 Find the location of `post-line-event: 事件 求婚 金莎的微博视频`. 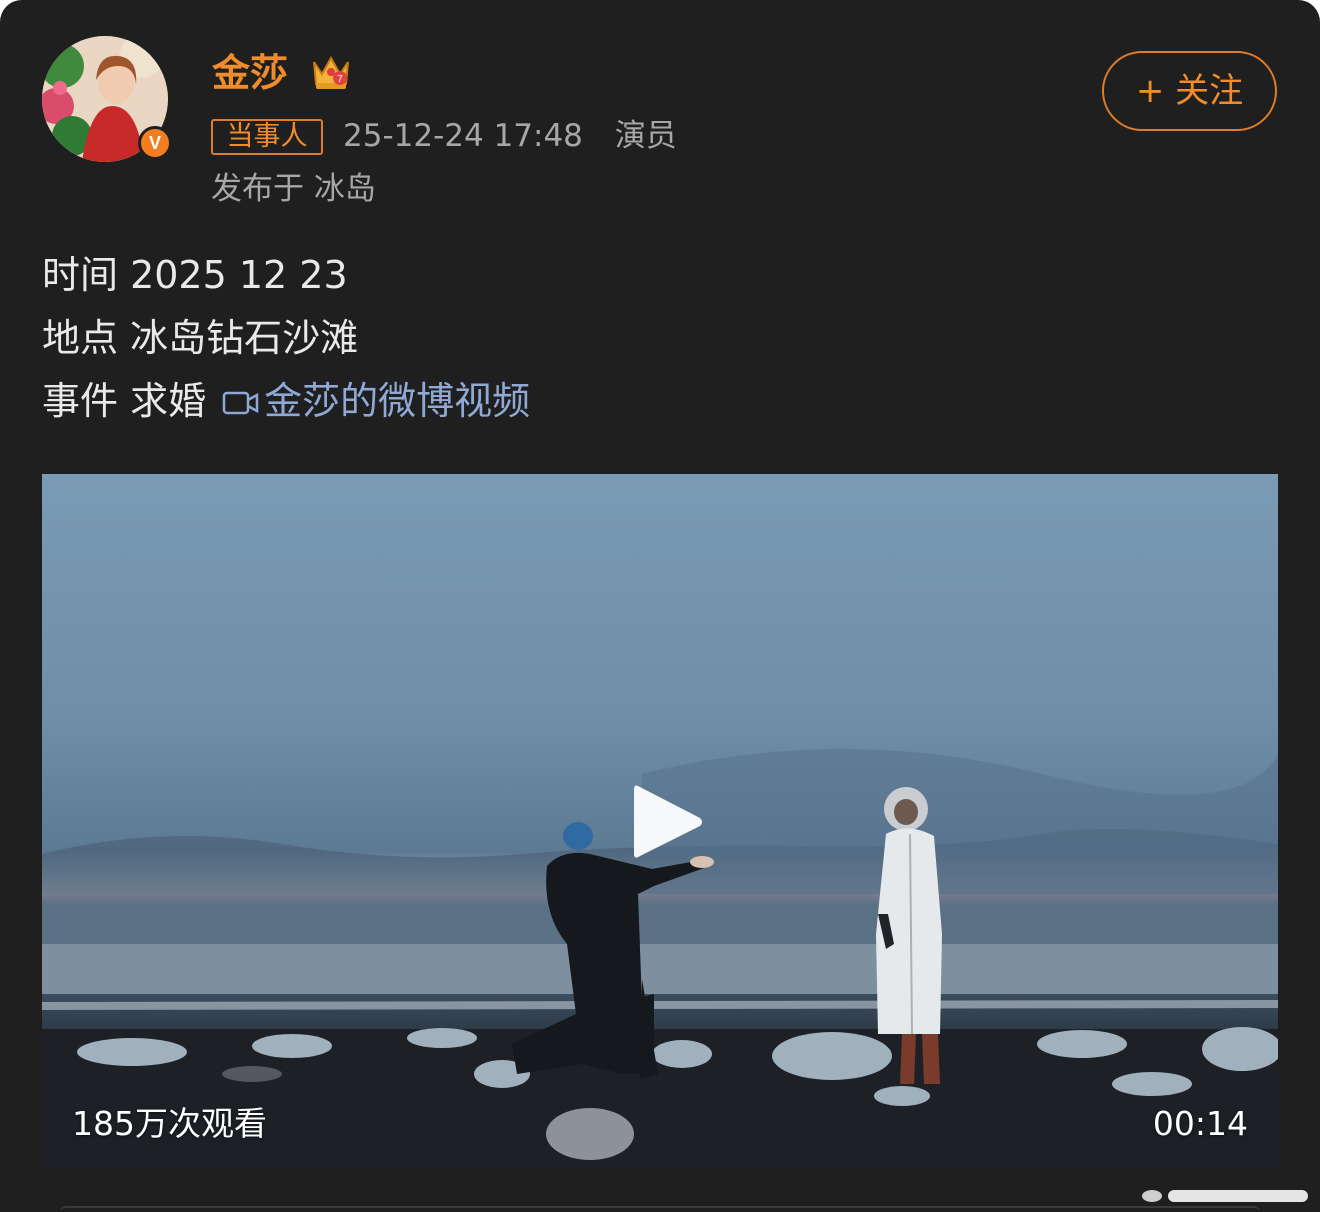

post-line-event: 事件 求婚 金莎的微博视频 is located at coordinates (286, 407).